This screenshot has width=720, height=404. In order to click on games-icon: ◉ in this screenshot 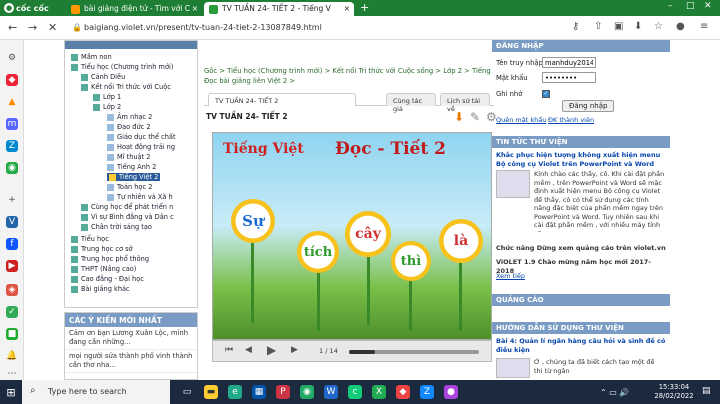, I will do `click(12, 168)`.